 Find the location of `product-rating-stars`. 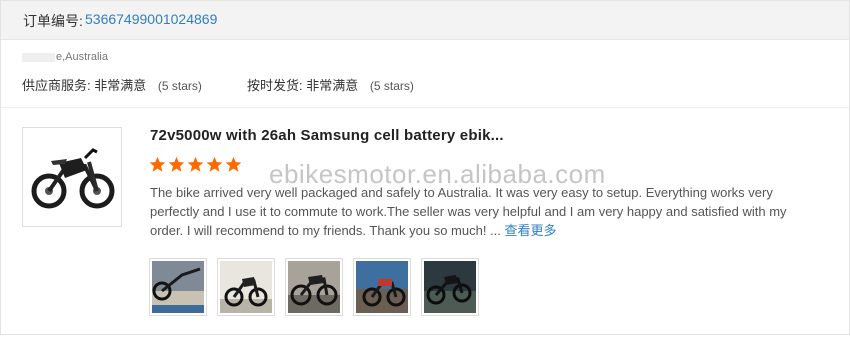

product-rating-stars is located at coordinates (195, 164).